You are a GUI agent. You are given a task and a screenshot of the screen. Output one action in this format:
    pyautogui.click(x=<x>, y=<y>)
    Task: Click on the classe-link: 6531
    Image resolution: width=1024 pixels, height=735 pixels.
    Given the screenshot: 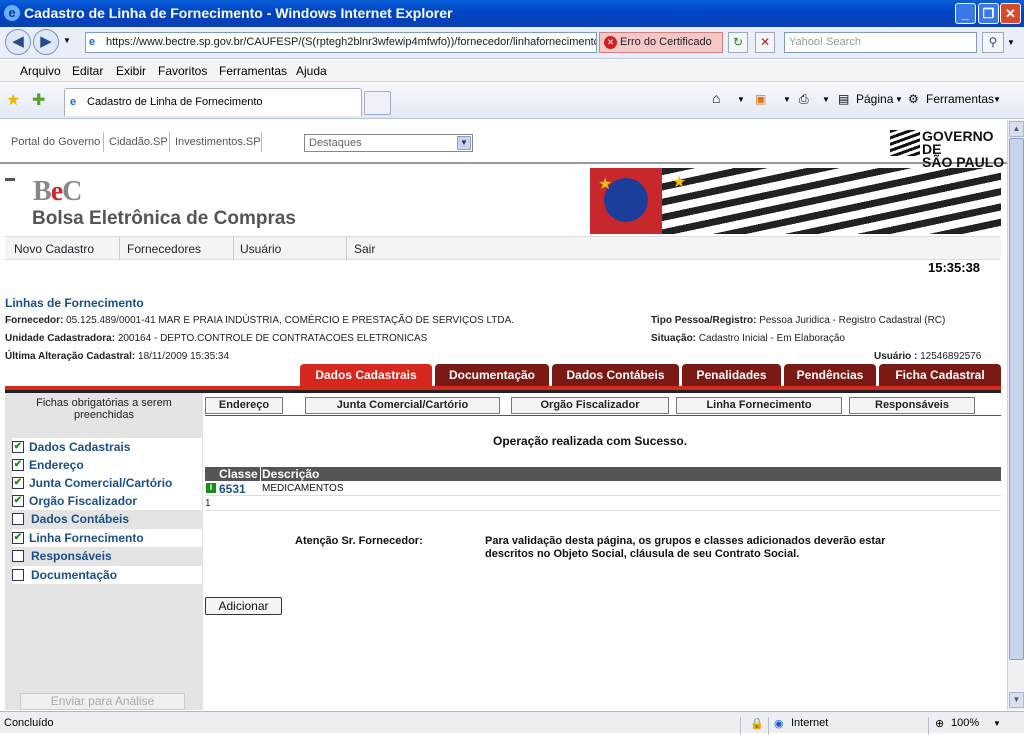 What is the action you would take?
    pyautogui.click(x=232, y=489)
    